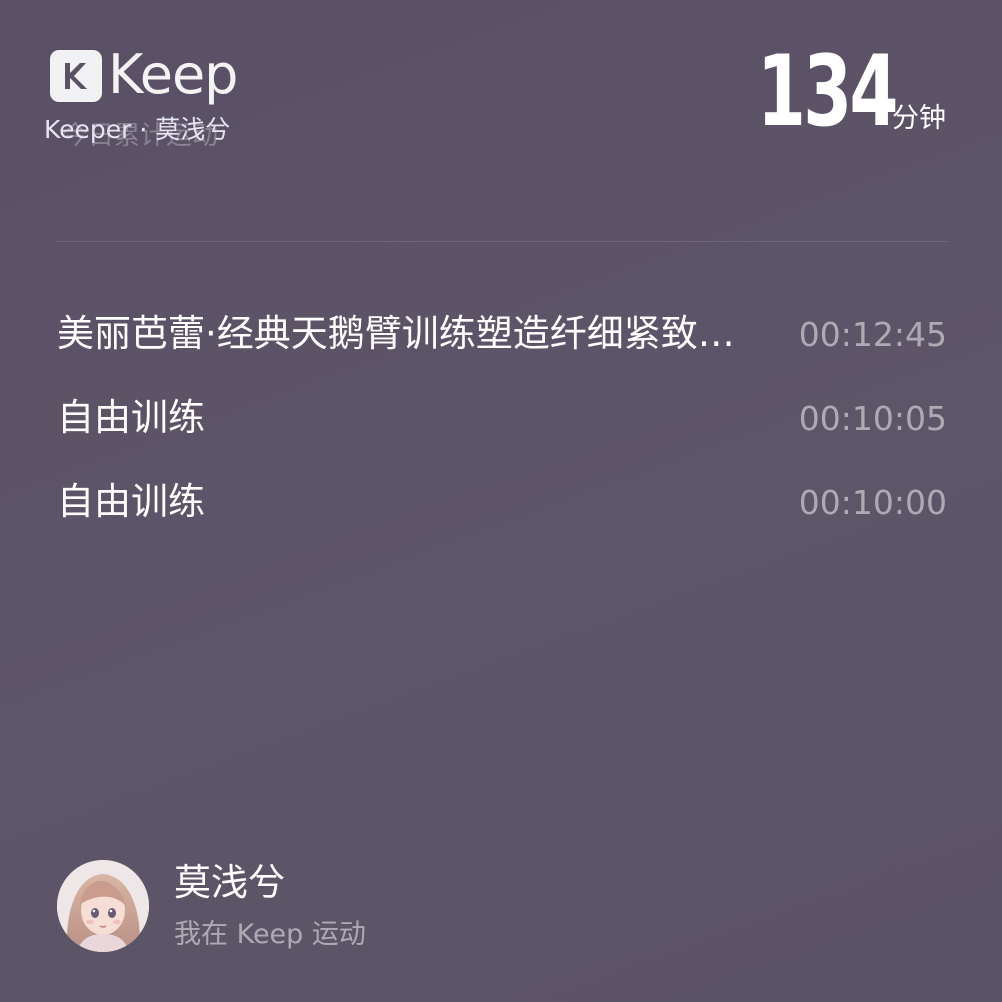 Image resolution: width=1002 pixels, height=1002 pixels. What do you see at coordinates (872, 334) in the screenshot?
I see `workout-duration: 00:12:45` at bounding box center [872, 334].